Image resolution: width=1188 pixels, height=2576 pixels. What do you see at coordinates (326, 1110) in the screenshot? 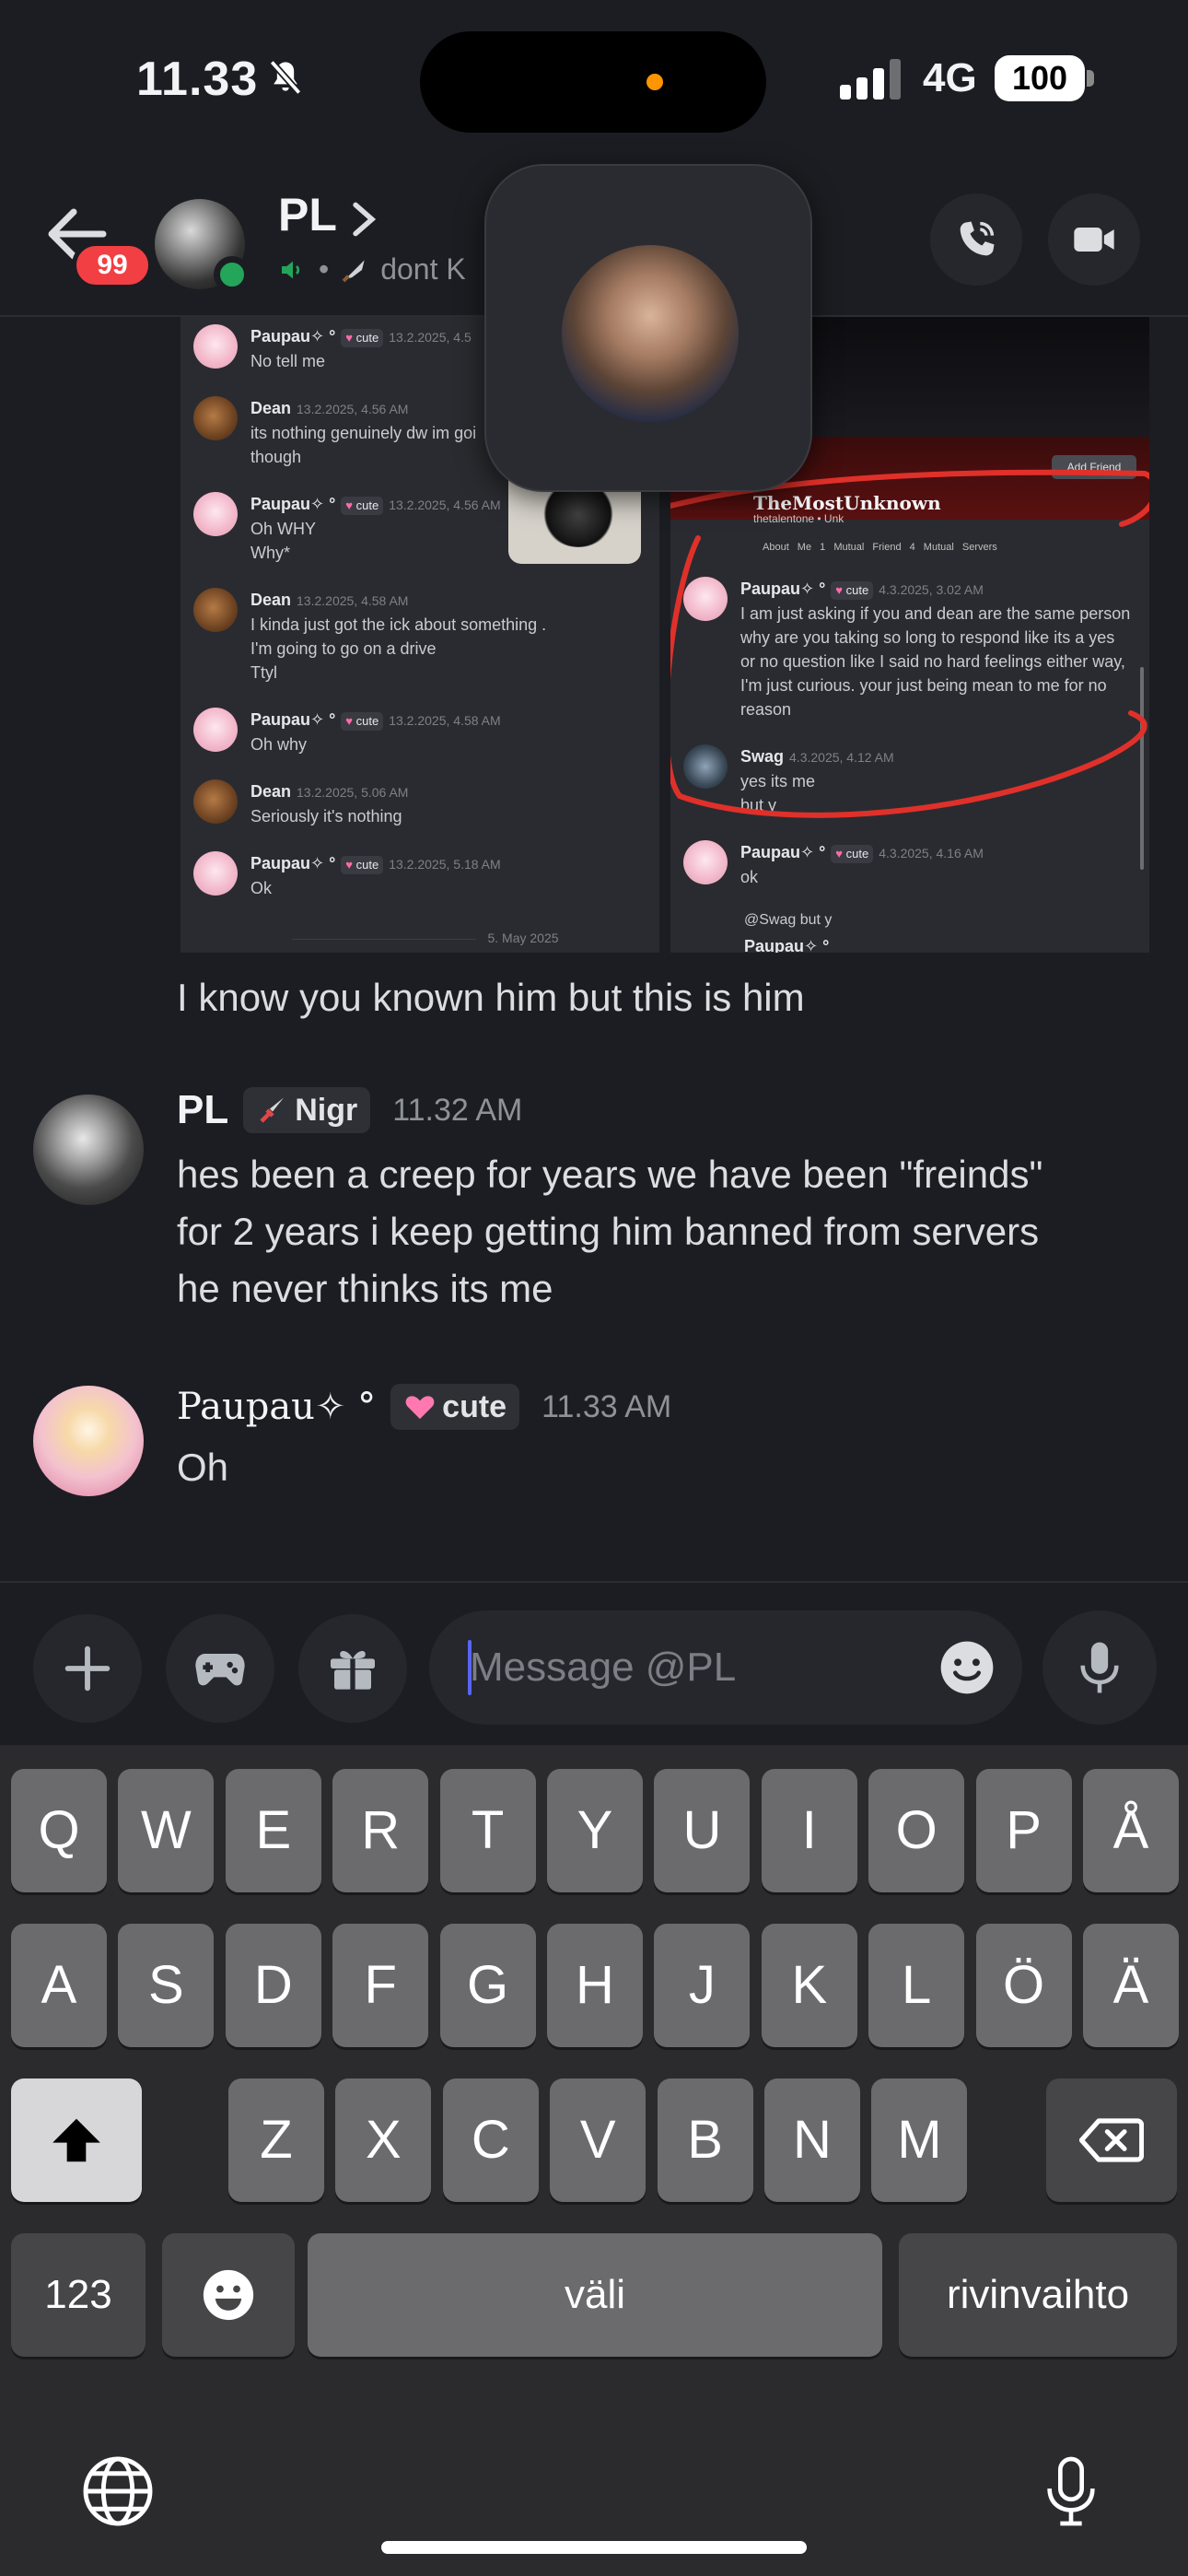
I see `role-tag-label: Nigr` at bounding box center [326, 1110].